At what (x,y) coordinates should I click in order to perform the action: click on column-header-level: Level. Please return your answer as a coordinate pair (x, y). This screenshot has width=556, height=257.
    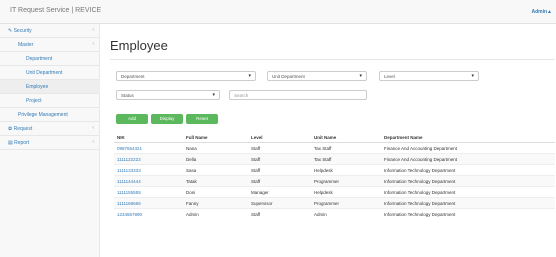
    Looking at the image, I should click on (279, 137).